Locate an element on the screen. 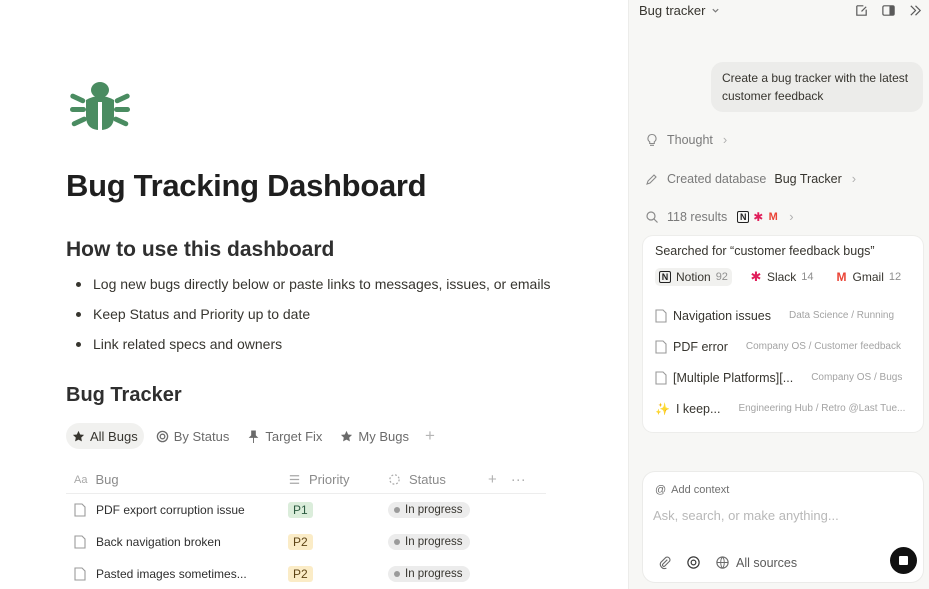  source-name: Gmail is located at coordinates (868, 277).